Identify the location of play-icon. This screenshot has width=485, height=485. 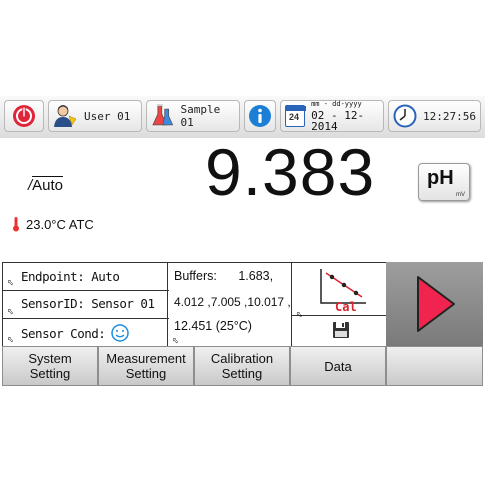
(436, 304).